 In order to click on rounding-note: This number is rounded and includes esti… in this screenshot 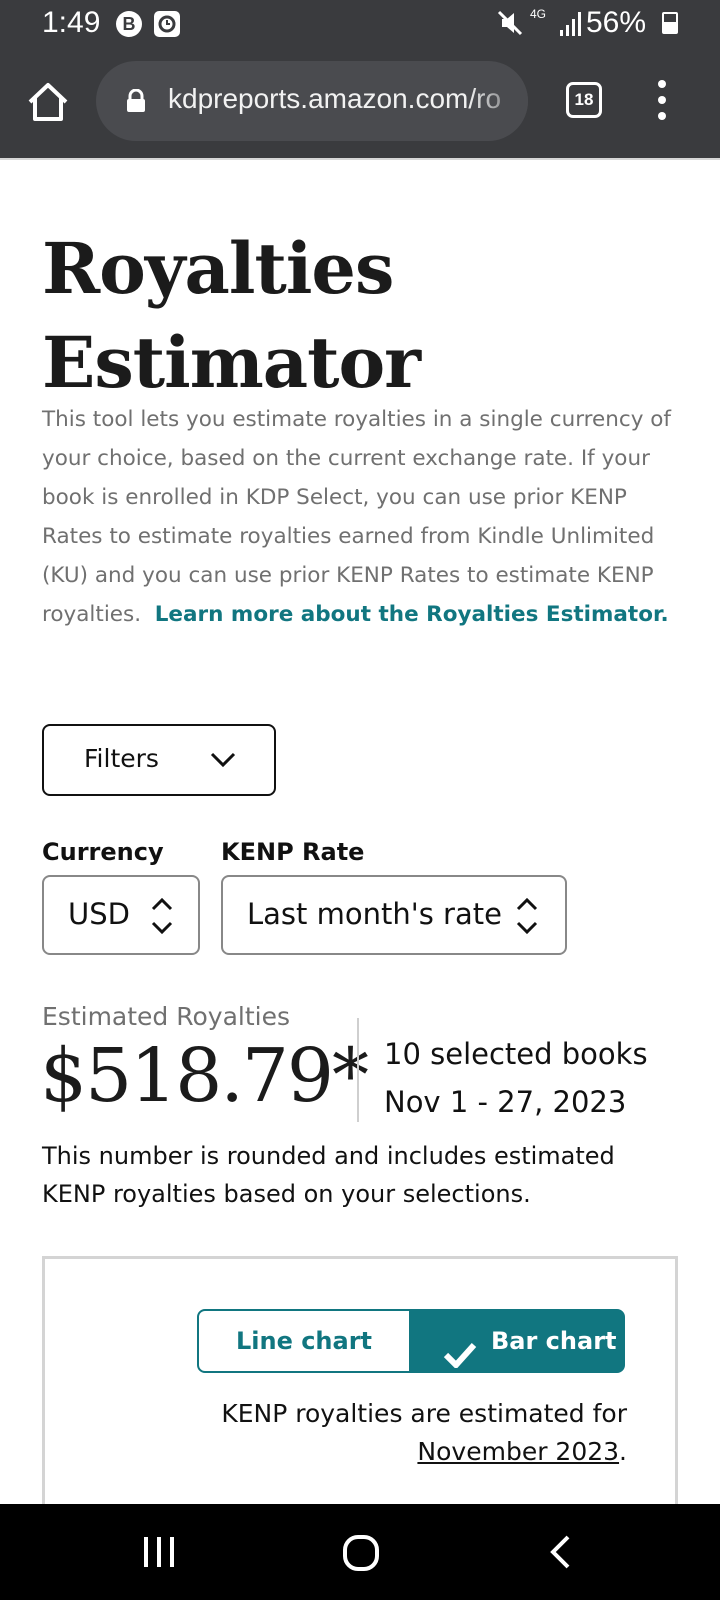, I will do `click(328, 1175)`.